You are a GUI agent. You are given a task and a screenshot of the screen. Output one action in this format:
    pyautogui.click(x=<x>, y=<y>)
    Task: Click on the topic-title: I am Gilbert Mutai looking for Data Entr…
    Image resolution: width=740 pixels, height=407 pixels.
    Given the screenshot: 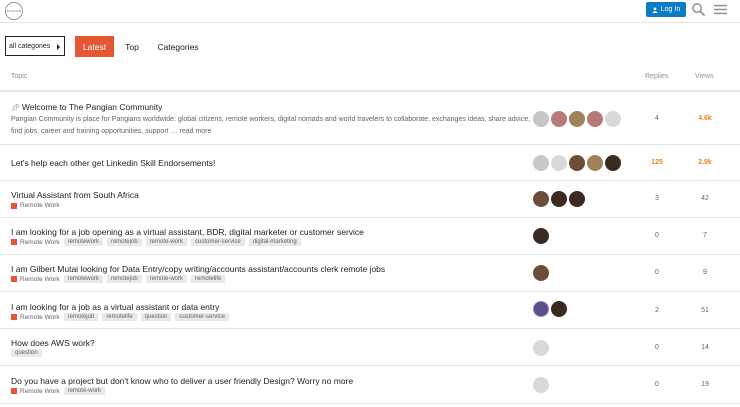 What is the action you would take?
    pyautogui.click(x=198, y=269)
    